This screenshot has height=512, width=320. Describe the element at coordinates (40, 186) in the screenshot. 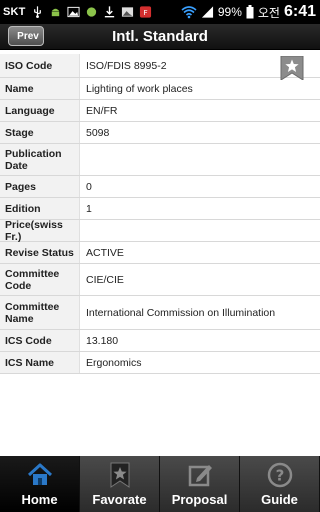

I see `row-label: Pages` at that location.